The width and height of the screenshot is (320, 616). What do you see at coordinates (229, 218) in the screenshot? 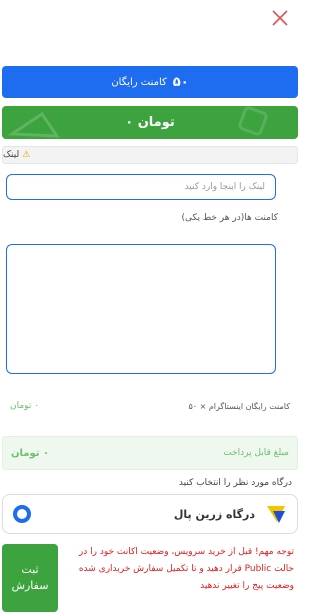
I see `comments-label: کامنت ها(در هر خط یکی)` at bounding box center [229, 218].